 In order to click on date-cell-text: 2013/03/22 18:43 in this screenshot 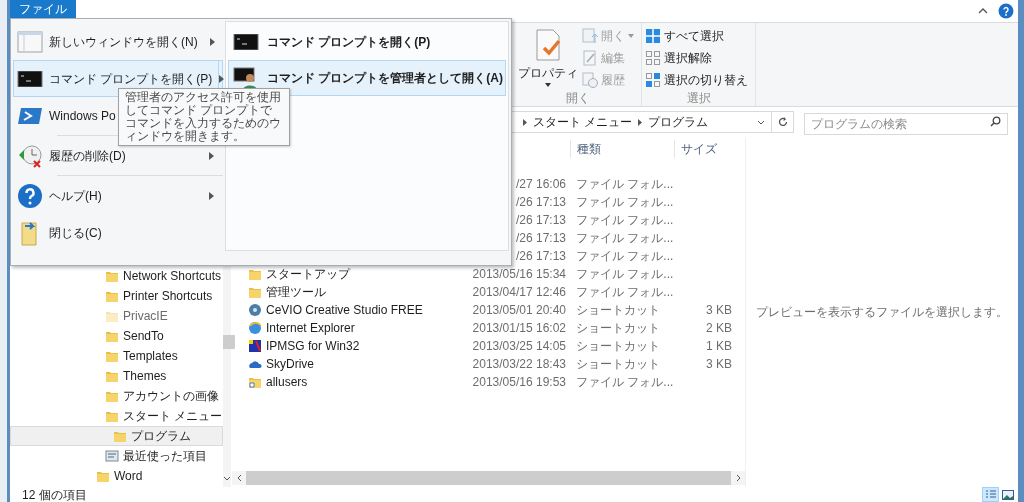, I will do `click(518, 364)`.